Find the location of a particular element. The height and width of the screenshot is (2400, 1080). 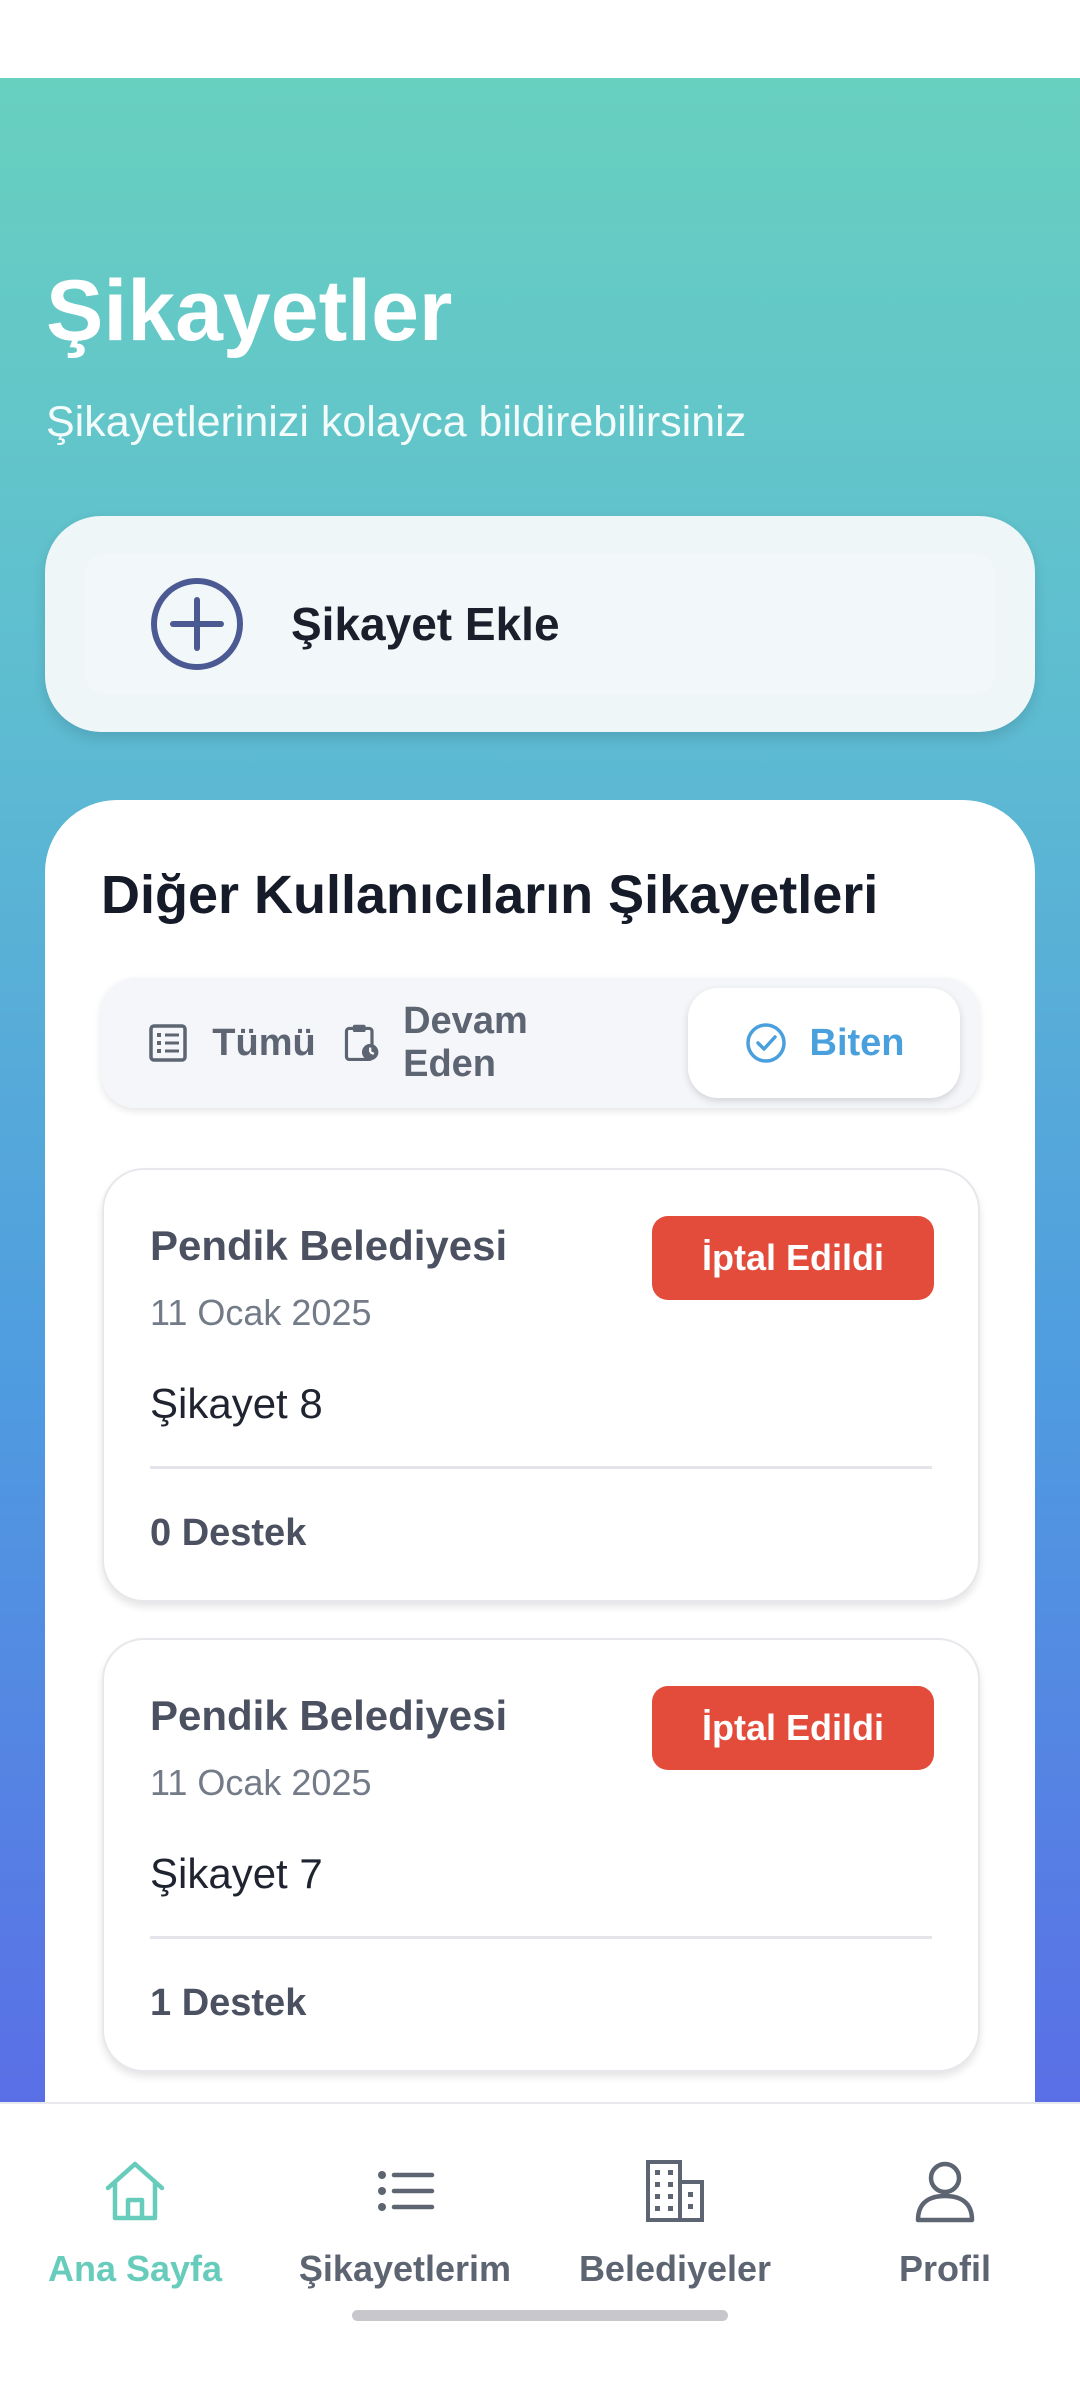

nav-label-my-complaints: Şikayetlerim is located at coordinates (405, 2268).